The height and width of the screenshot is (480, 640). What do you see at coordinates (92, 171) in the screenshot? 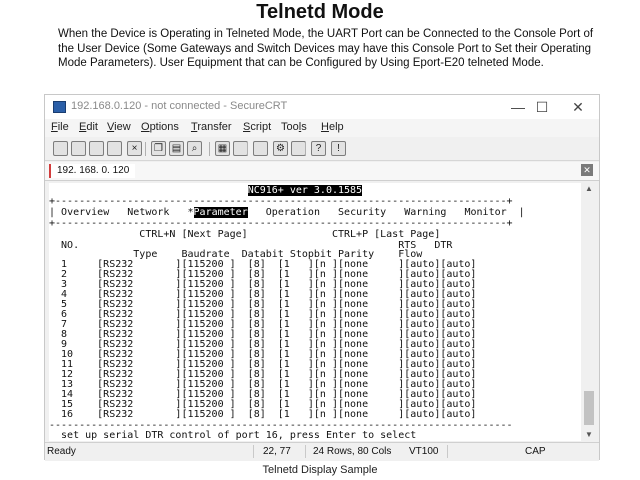
I see `session-tab: 192. 168. 0. 120` at bounding box center [92, 171].